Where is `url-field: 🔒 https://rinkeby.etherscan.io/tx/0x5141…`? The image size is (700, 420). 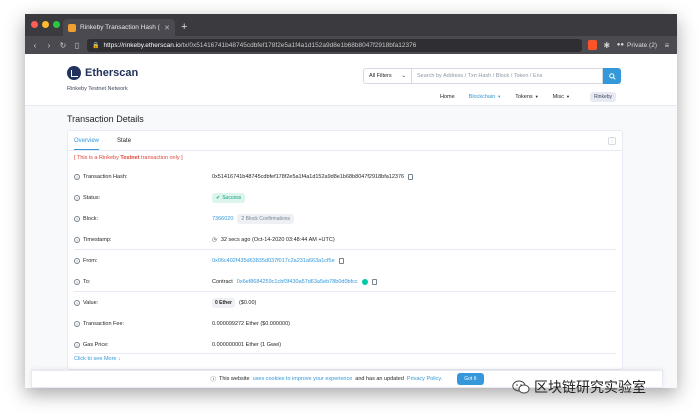 url-field: 🔒 https://rinkeby.etherscan.io/tx/0x5141… is located at coordinates (334, 45).